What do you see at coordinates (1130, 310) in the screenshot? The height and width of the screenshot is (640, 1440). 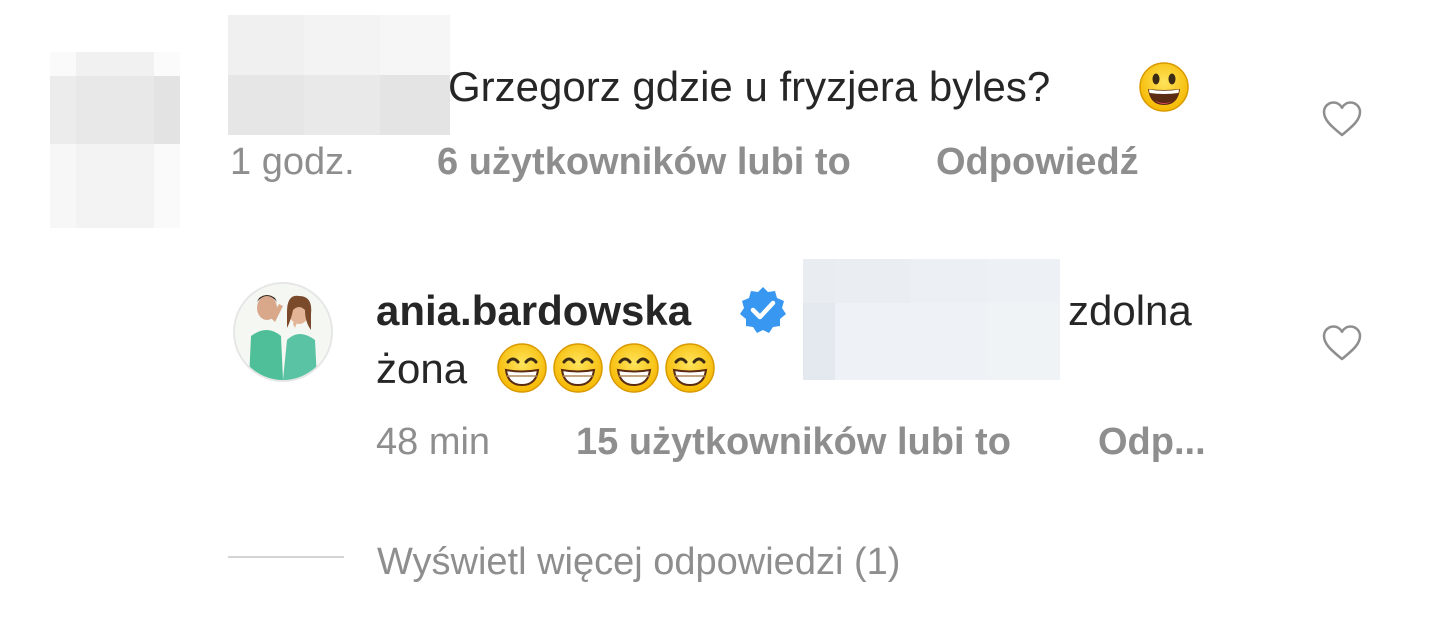 I see `reply-text-end: zdolna` at bounding box center [1130, 310].